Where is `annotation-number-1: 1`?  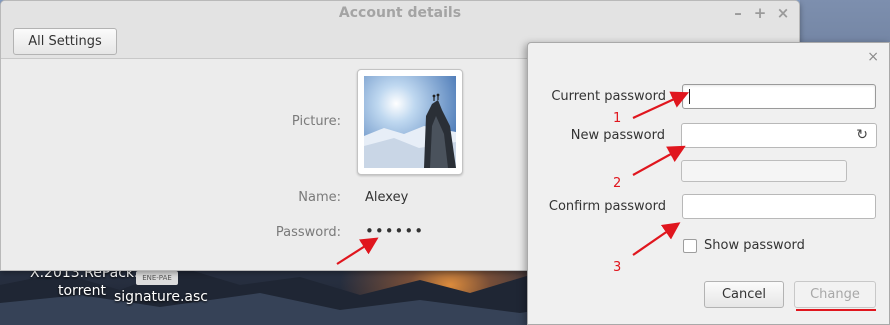 annotation-number-1: 1 is located at coordinates (617, 118).